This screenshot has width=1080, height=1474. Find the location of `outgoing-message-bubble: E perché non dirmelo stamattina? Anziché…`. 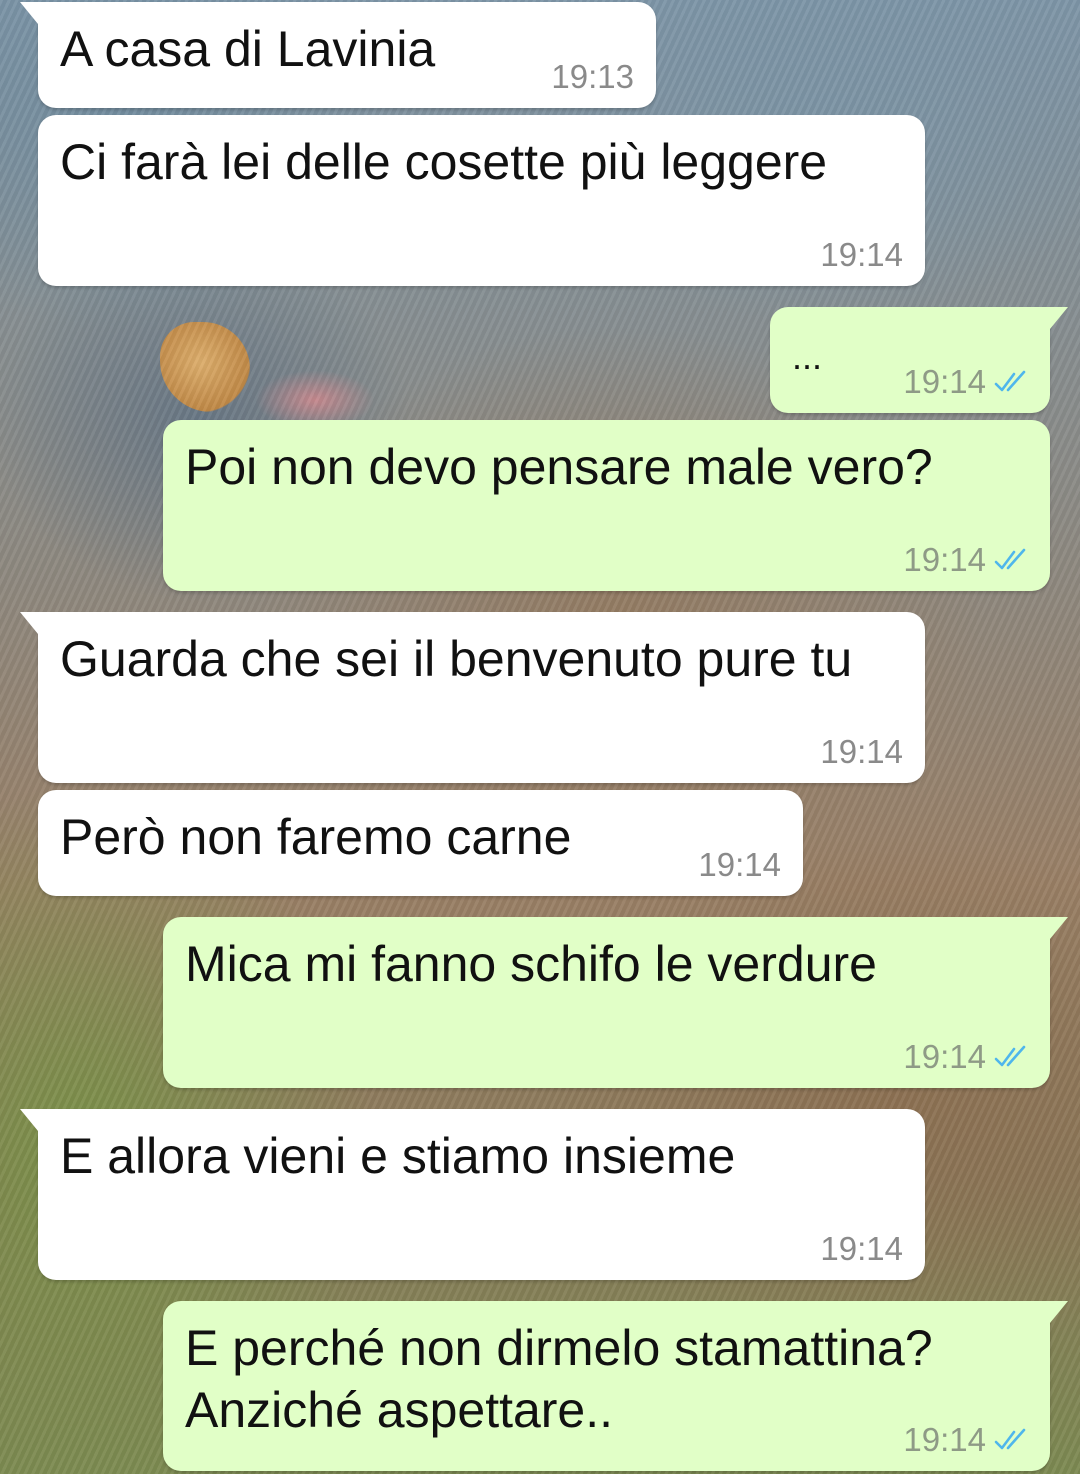

outgoing-message-bubble: E perché non dirmelo stamattina? Anziché… is located at coordinates (615, 1386).